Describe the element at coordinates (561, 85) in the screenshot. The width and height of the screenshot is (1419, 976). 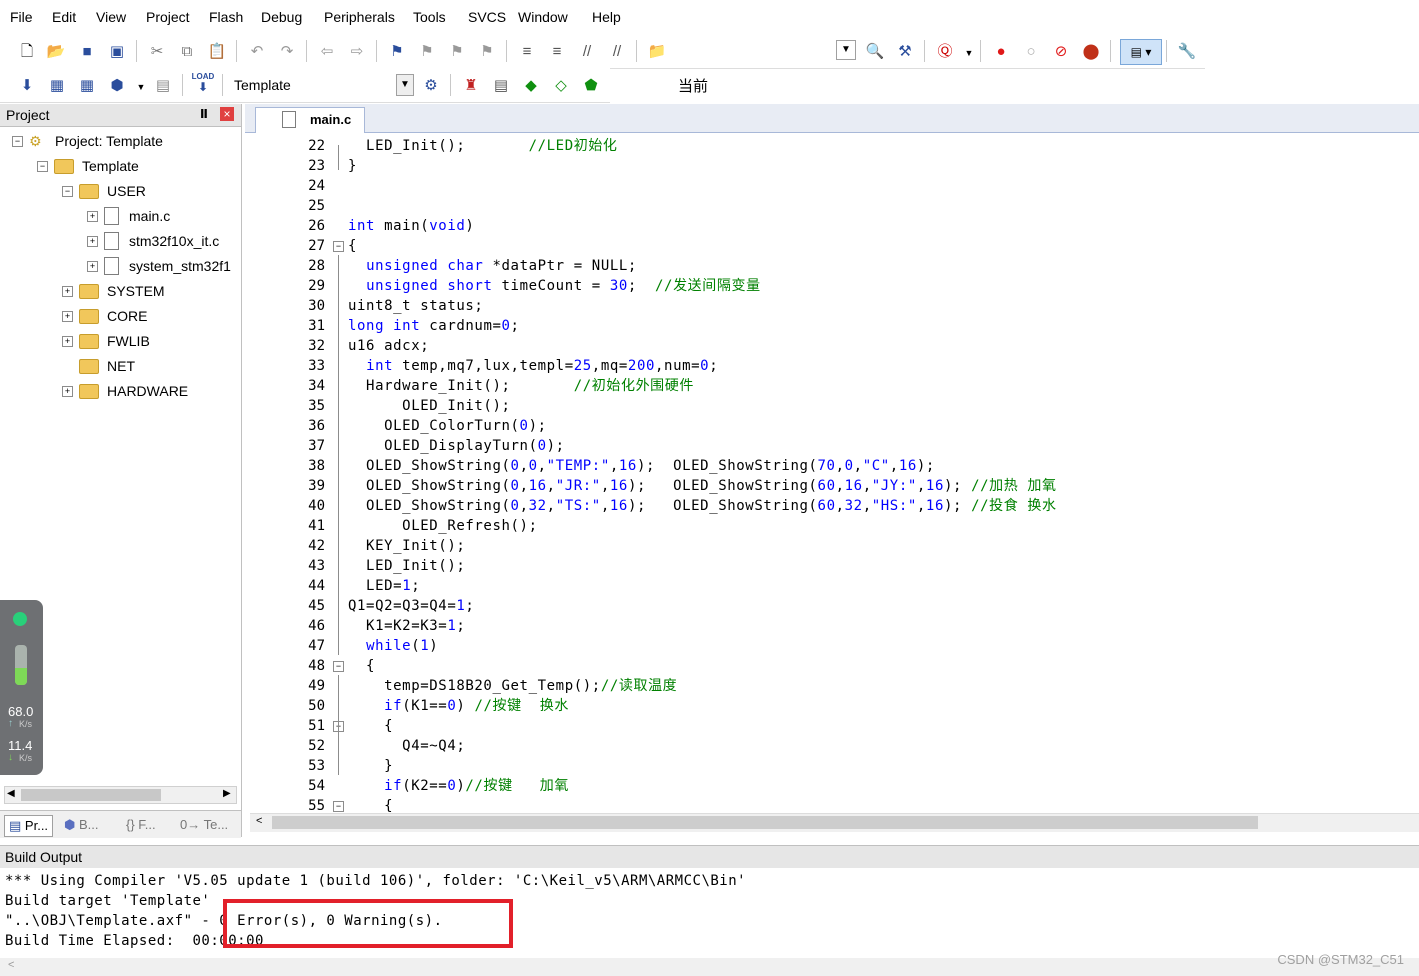
I see `select-packs-icon: ◇` at that location.